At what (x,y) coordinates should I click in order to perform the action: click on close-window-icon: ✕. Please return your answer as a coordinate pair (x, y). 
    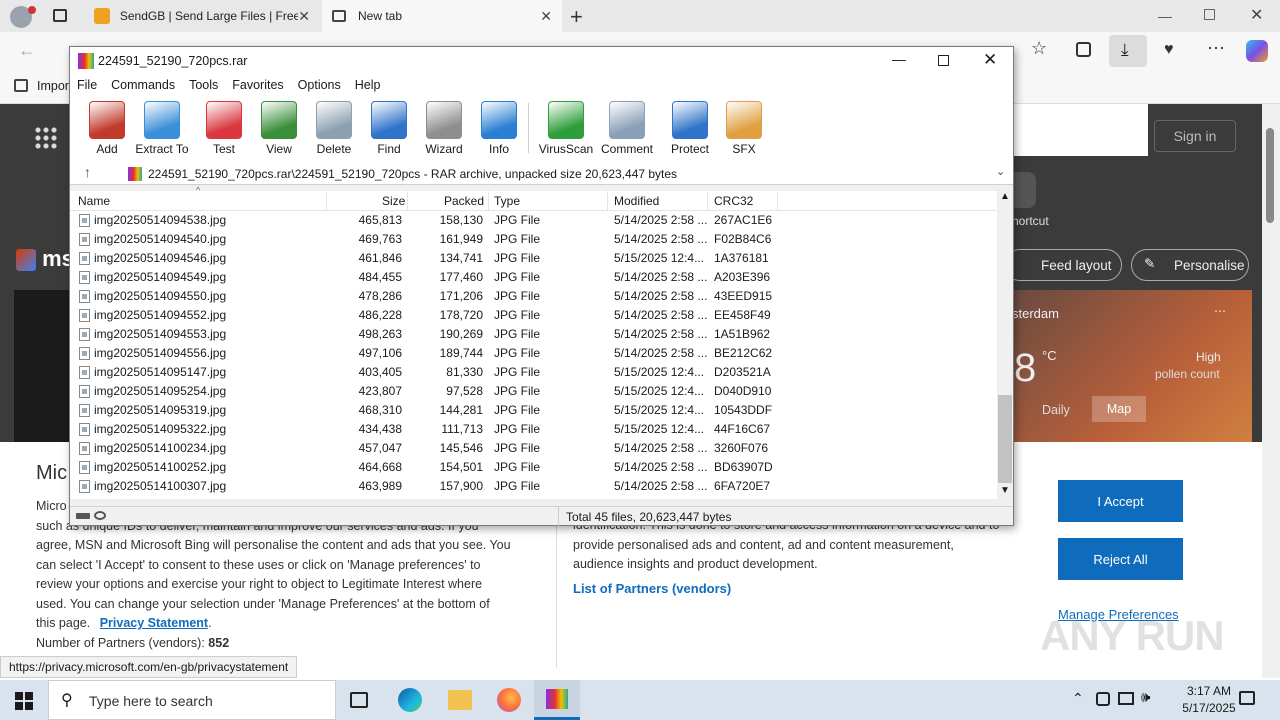
    Looking at the image, I should click on (1256, 15).